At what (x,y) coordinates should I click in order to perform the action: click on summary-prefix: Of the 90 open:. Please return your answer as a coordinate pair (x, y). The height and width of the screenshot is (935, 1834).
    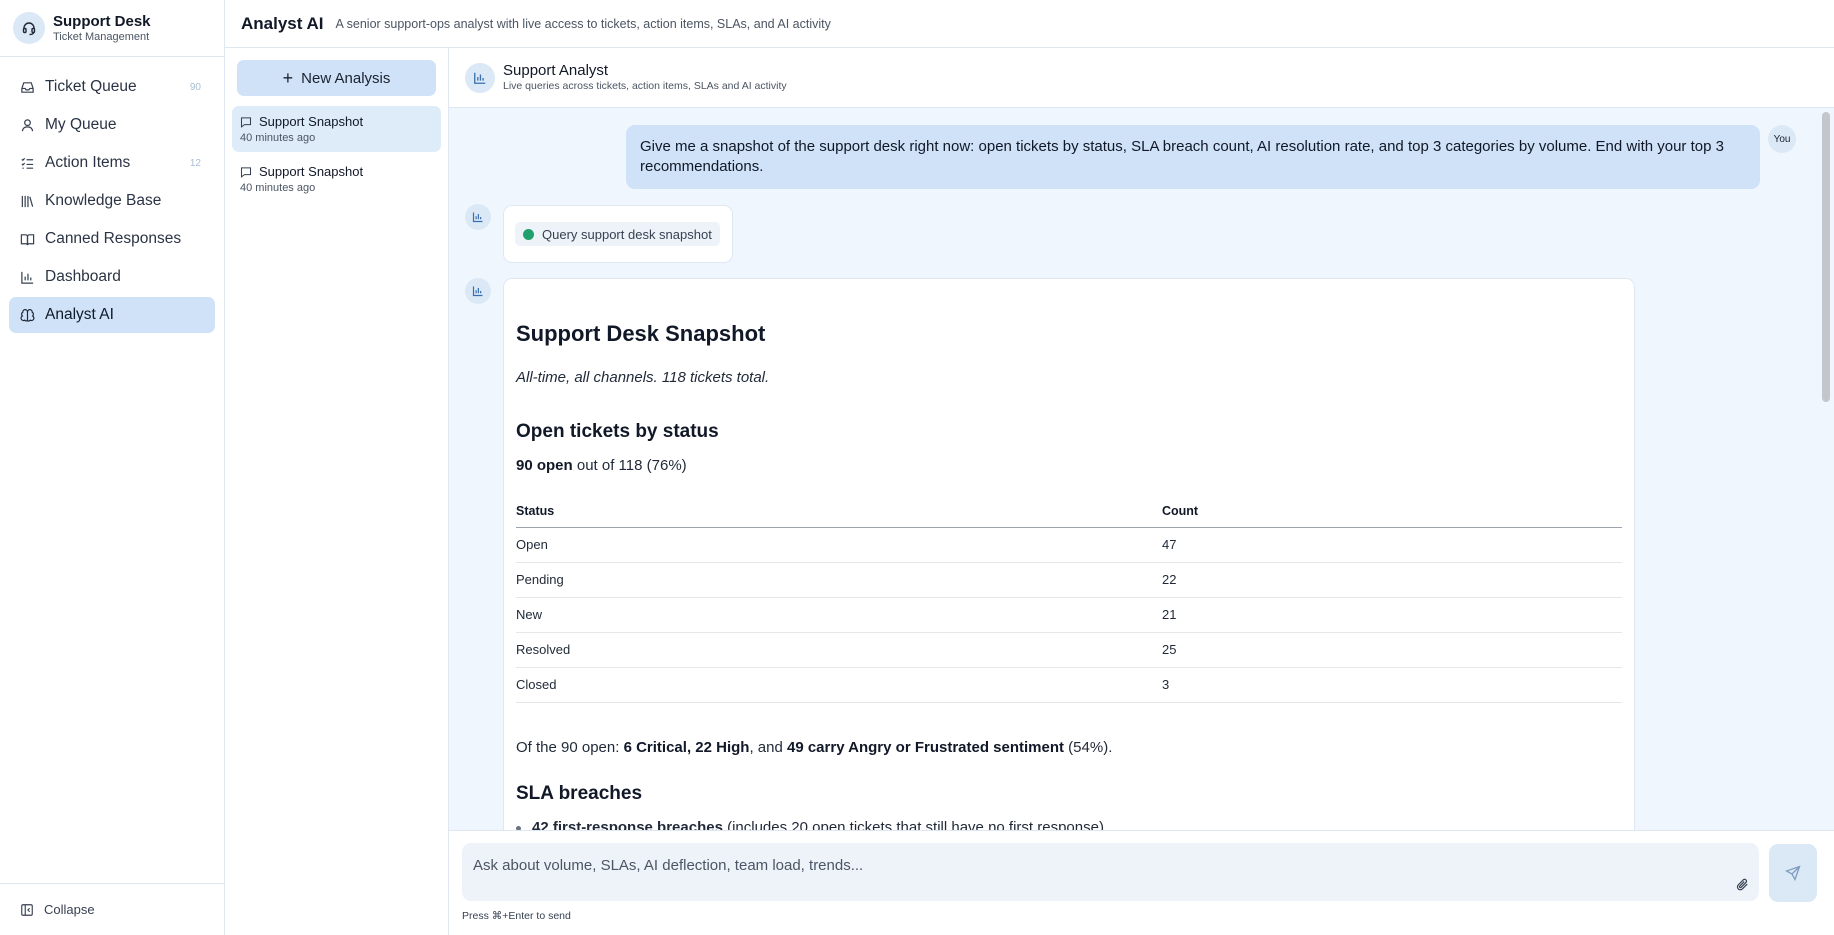
    Looking at the image, I should click on (570, 747).